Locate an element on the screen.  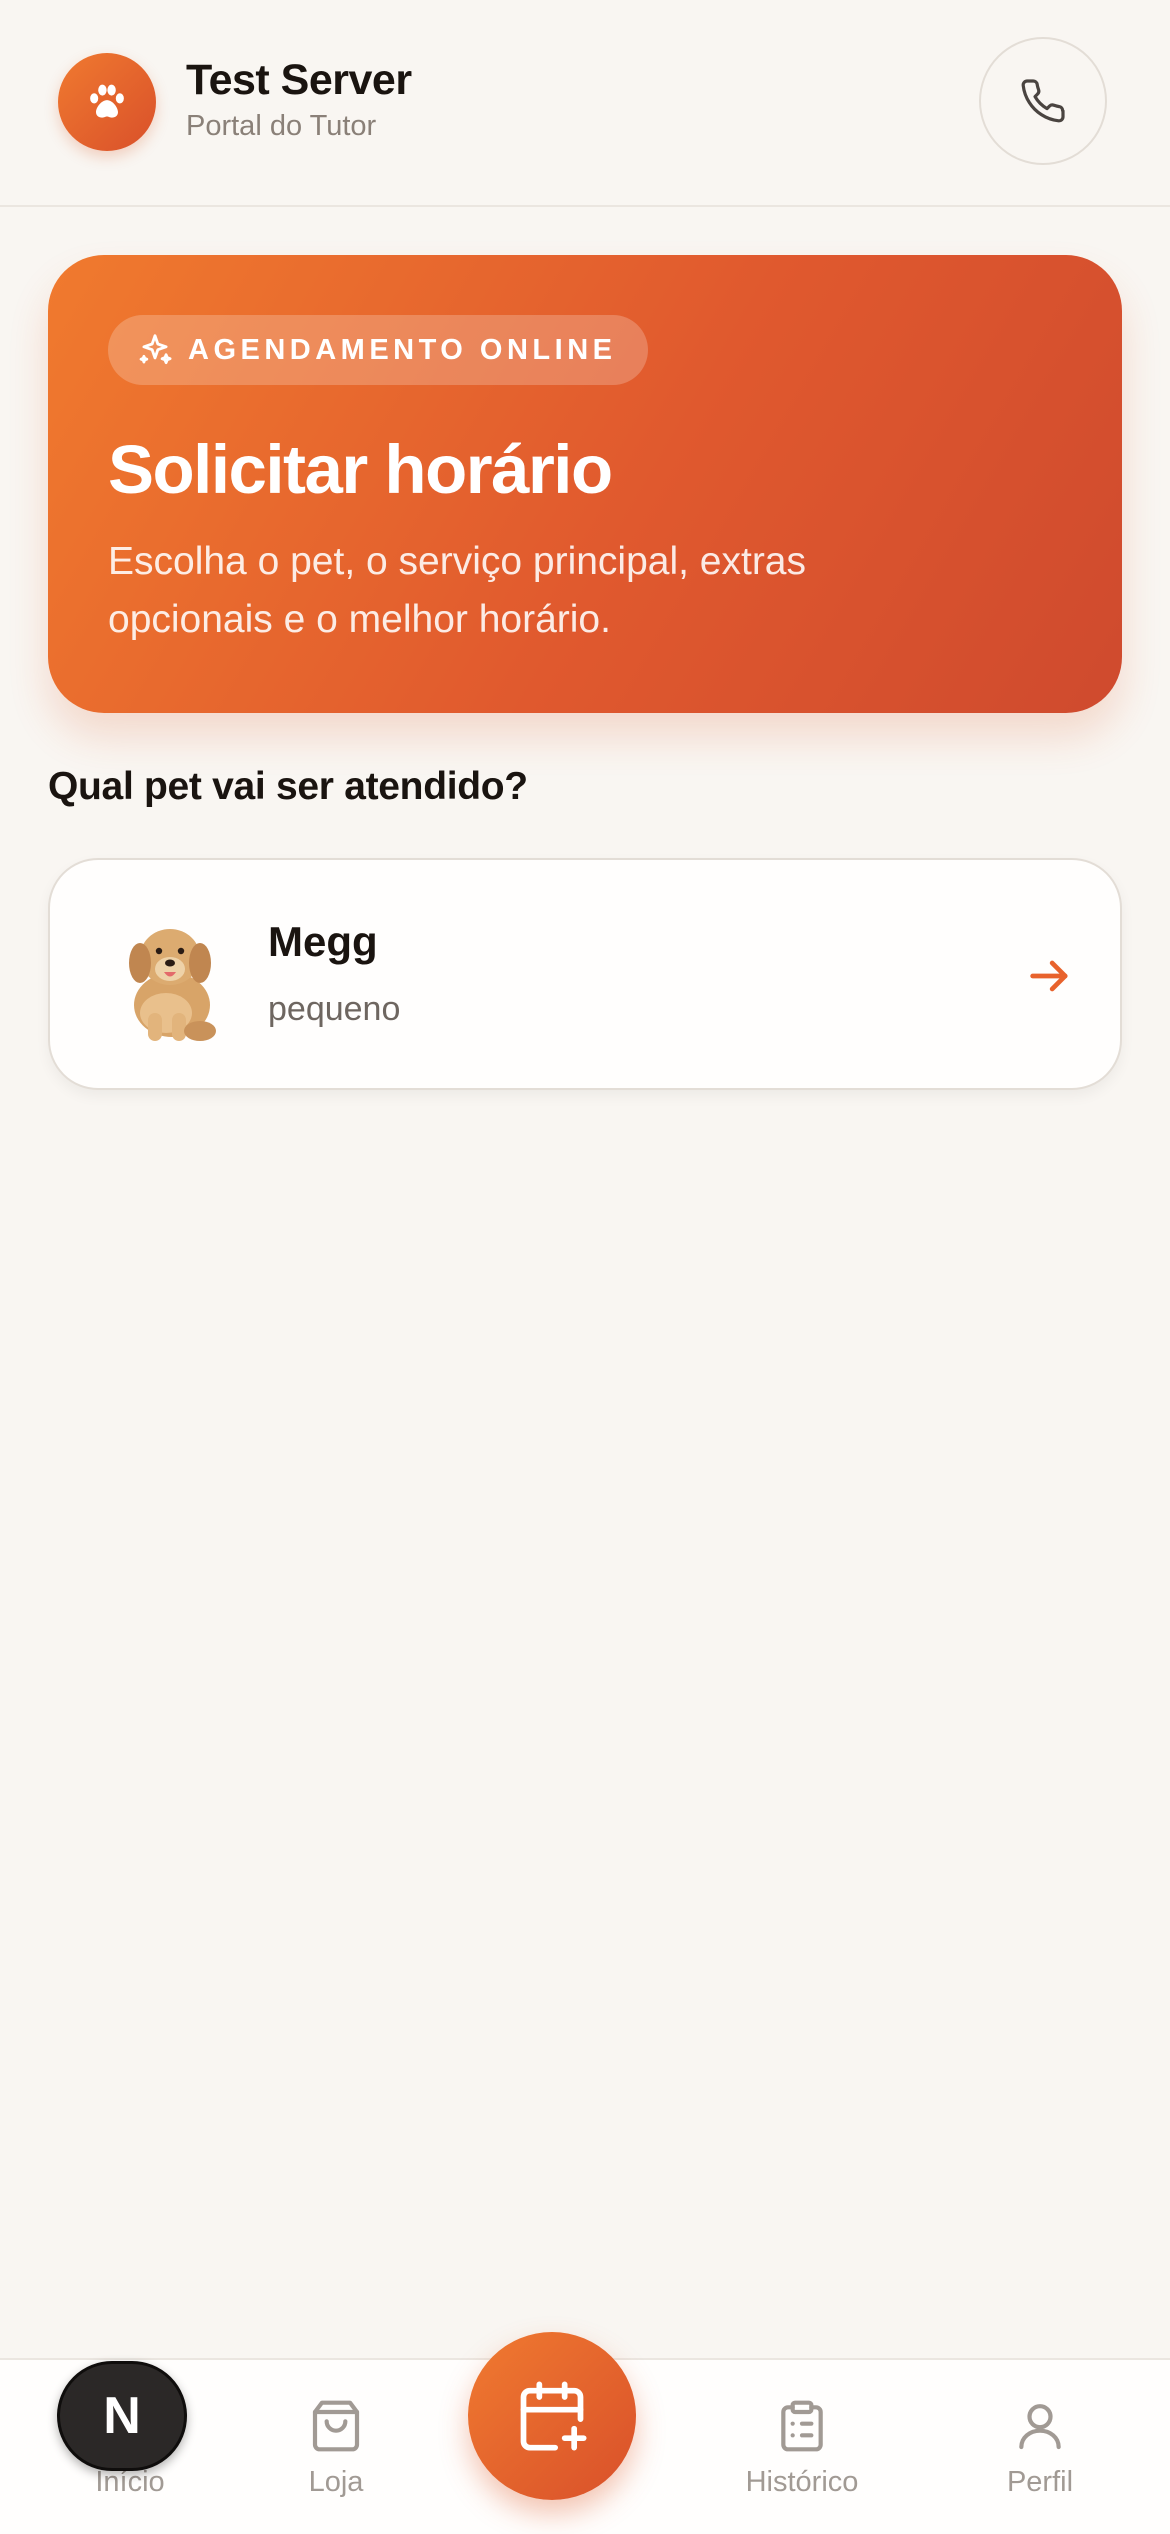
user-icon is located at coordinates (1040, 2427).